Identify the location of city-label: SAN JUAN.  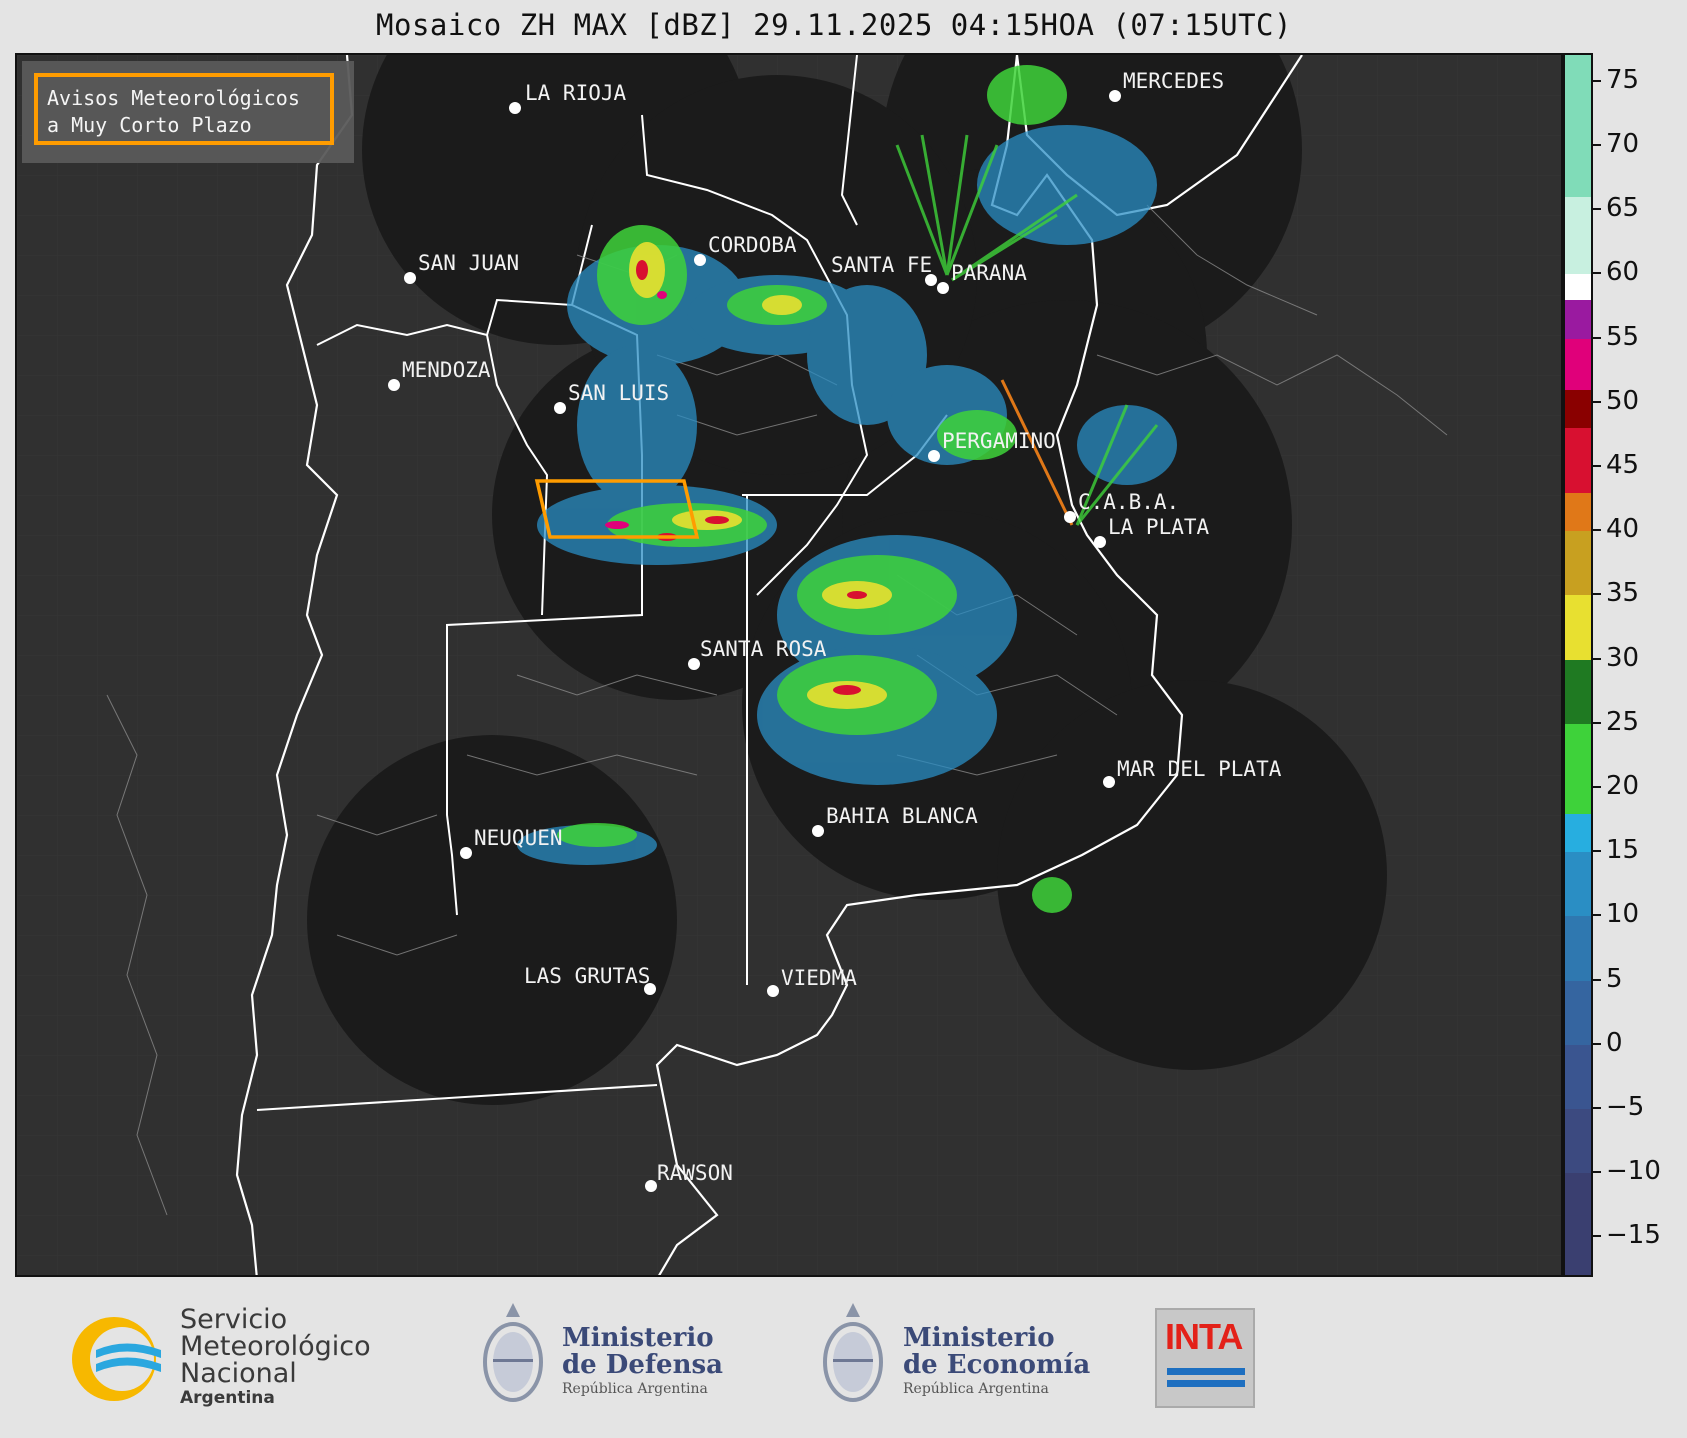
(468, 263).